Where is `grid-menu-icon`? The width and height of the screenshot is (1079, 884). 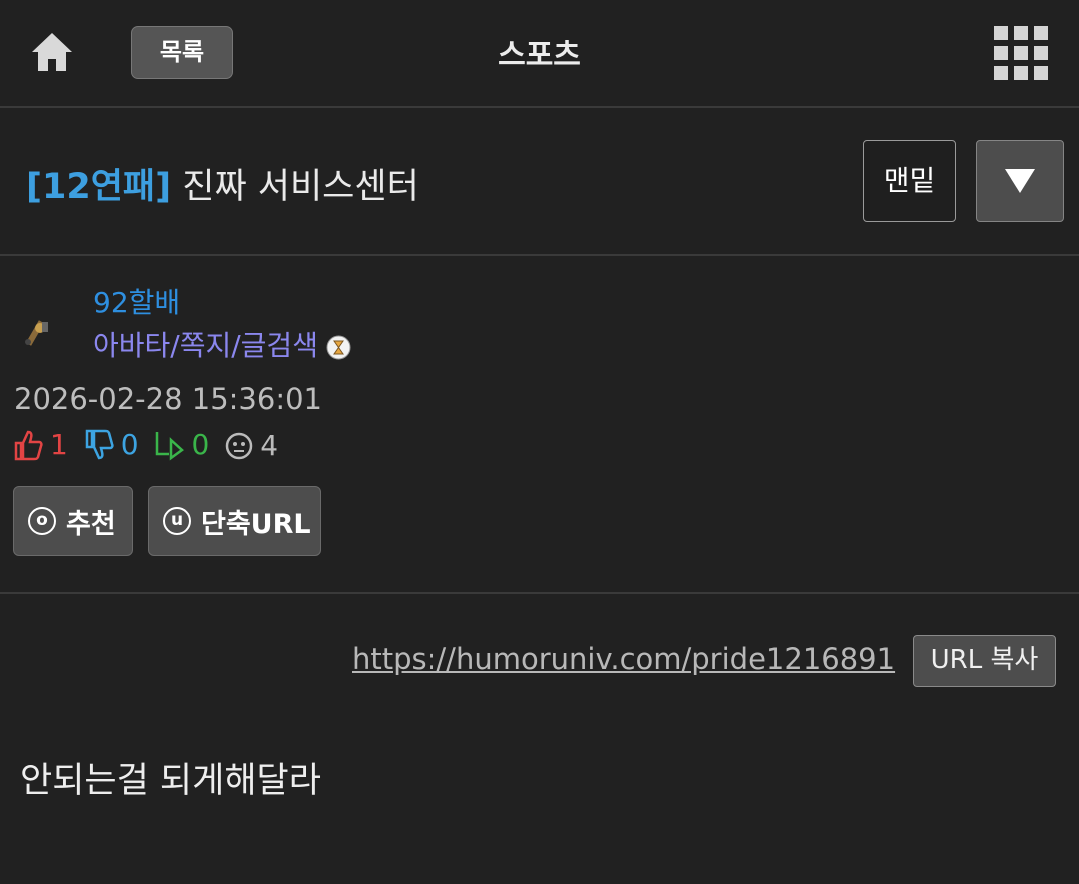 grid-menu-icon is located at coordinates (1021, 53).